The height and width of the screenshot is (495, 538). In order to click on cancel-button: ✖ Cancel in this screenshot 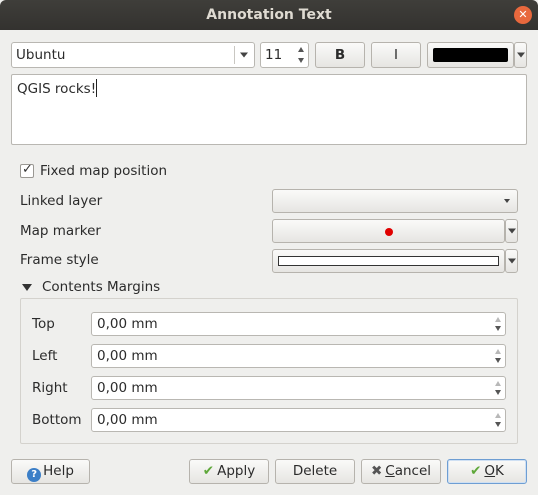, I will do `click(401, 471)`.